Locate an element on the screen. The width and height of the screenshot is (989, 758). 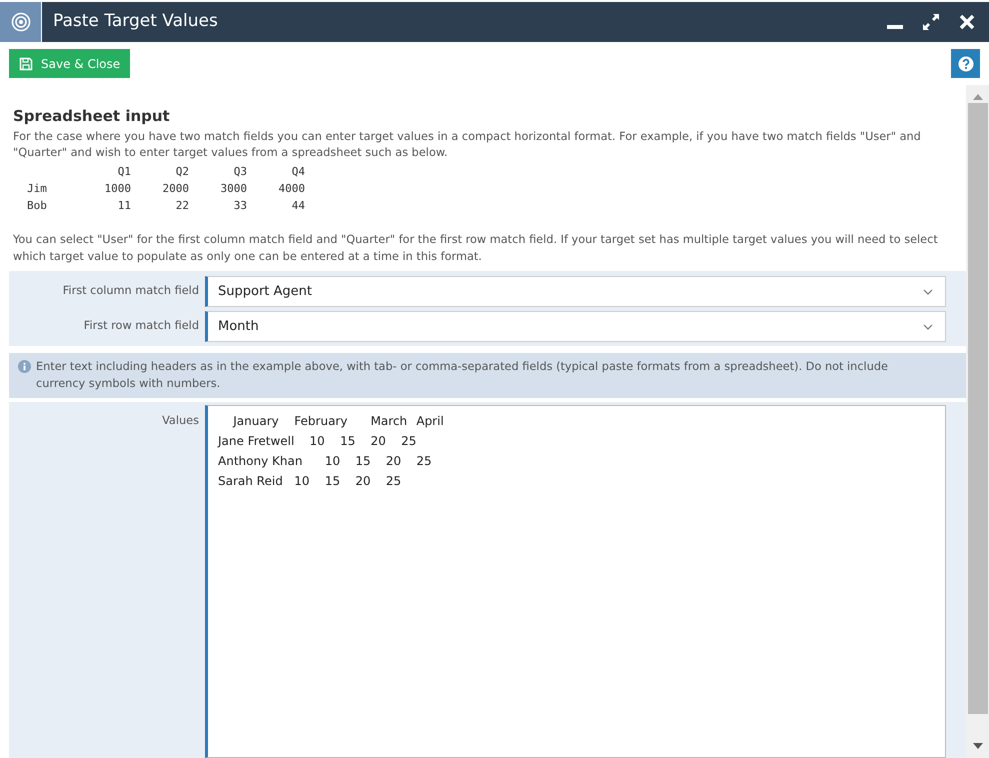
select-field: Support Agent is located at coordinates (575, 291).